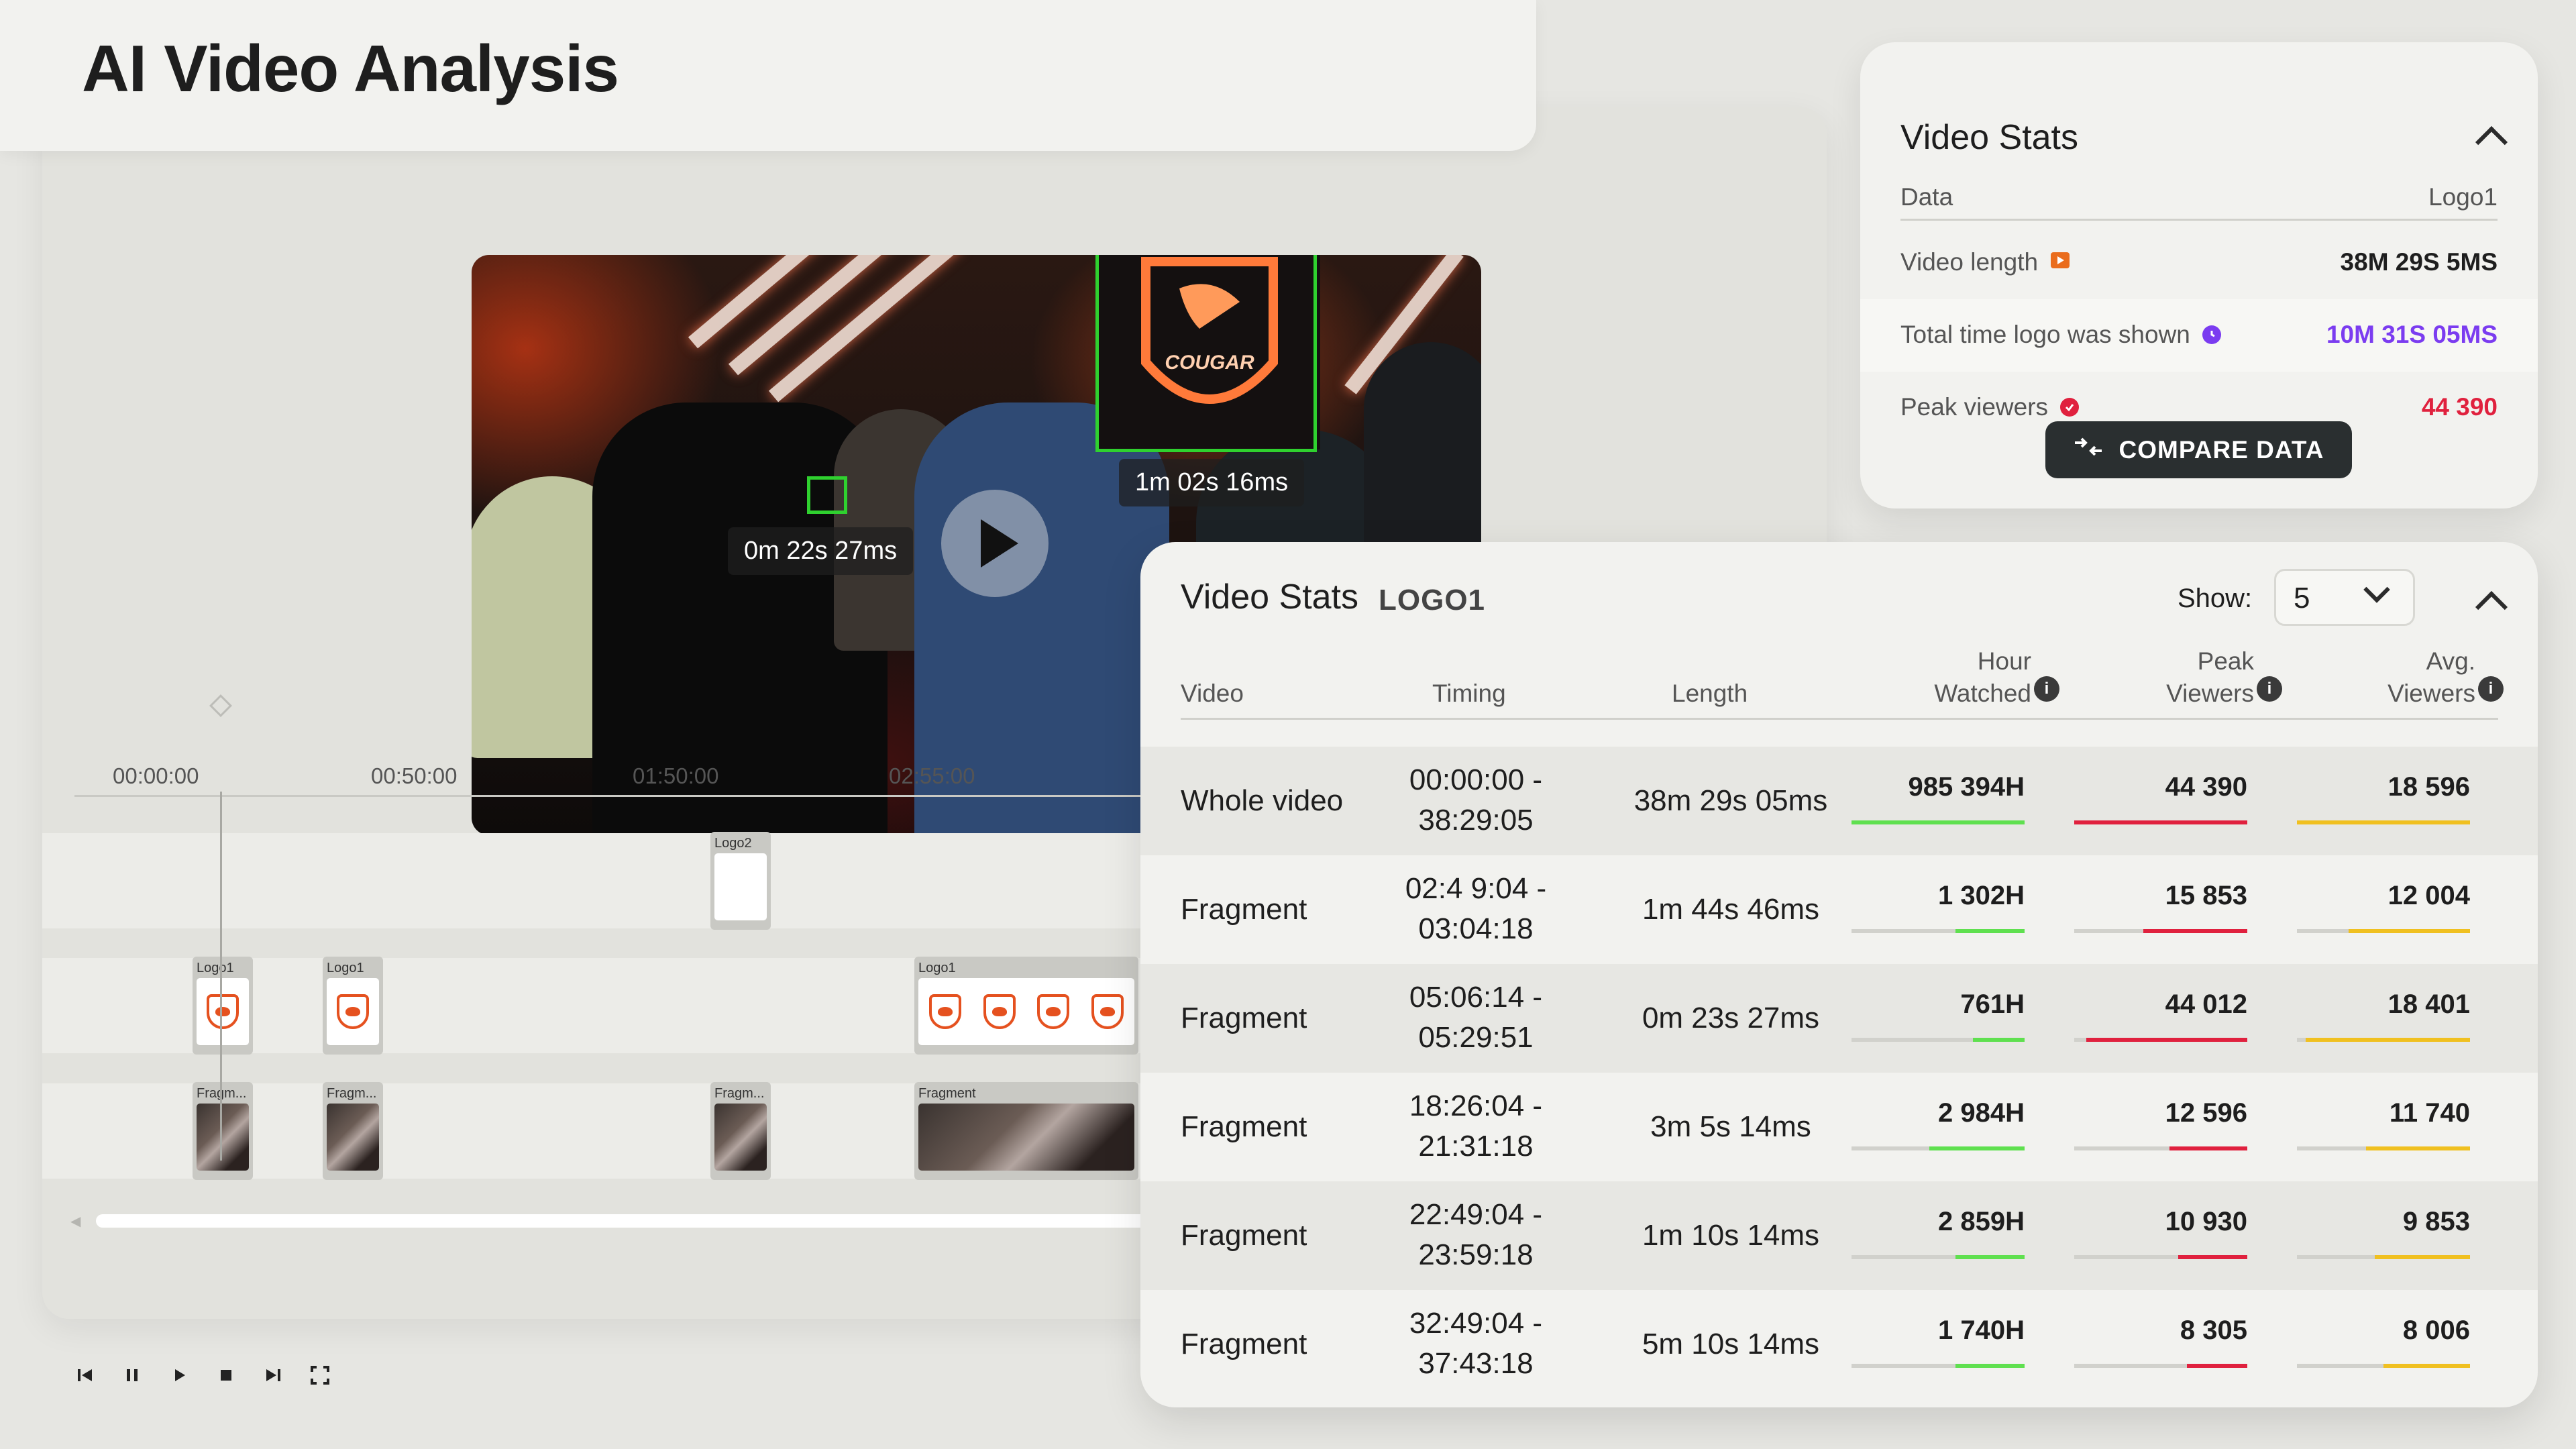 Image resolution: width=2576 pixels, height=1449 pixels. Describe the element at coordinates (2206, 1221) in the screenshot. I see `cell-peak-viewers: 10 930` at that location.